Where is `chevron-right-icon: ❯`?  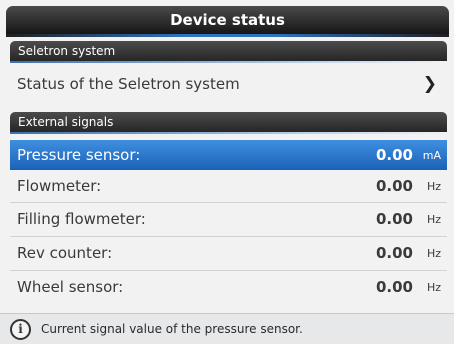 chevron-right-icon: ❯ is located at coordinates (429, 84).